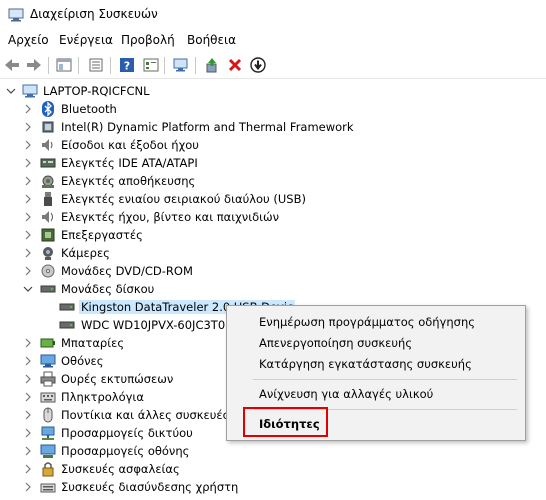  What do you see at coordinates (346, 394) in the screenshot?
I see `menu-item-scan-hardware: Ανίχνευση για αλλαγές υλικού` at bounding box center [346, 394].